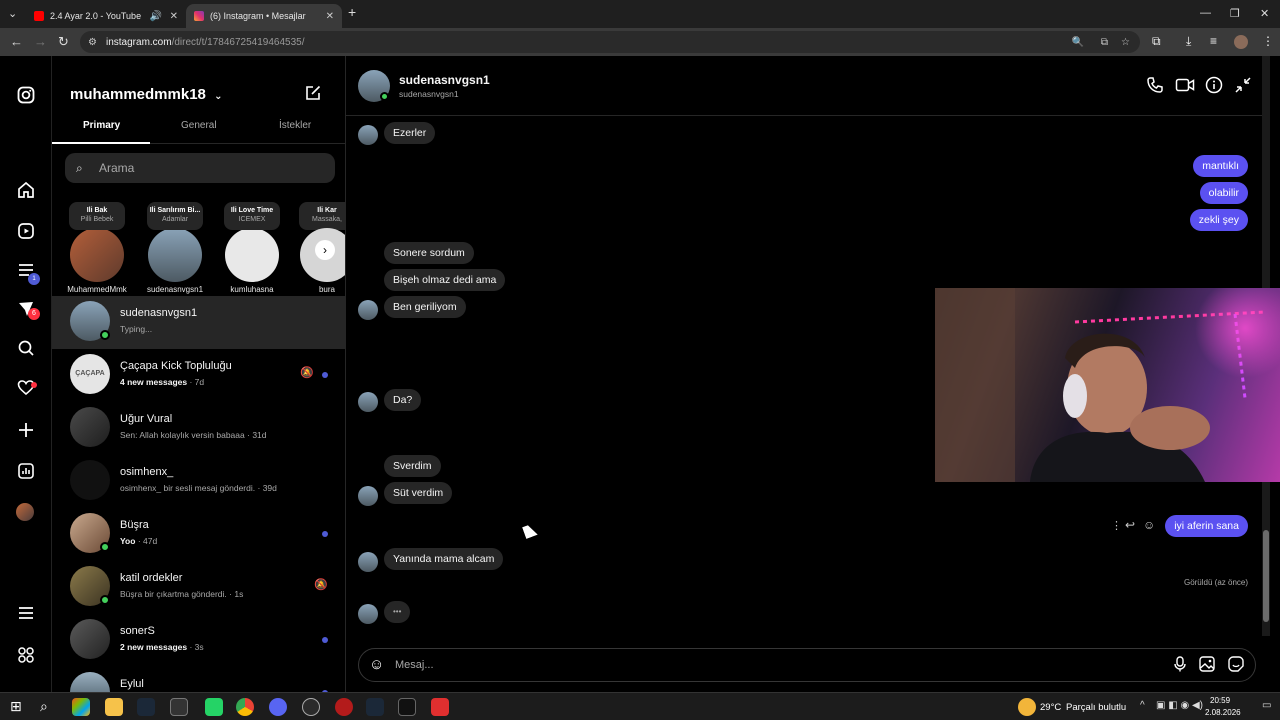 This screenshot has height=720, width=1280. What do you see at coordinates (1205, 13) in the screenshot?
I see `minimize-button: —` at bounding box center [1205, 13].